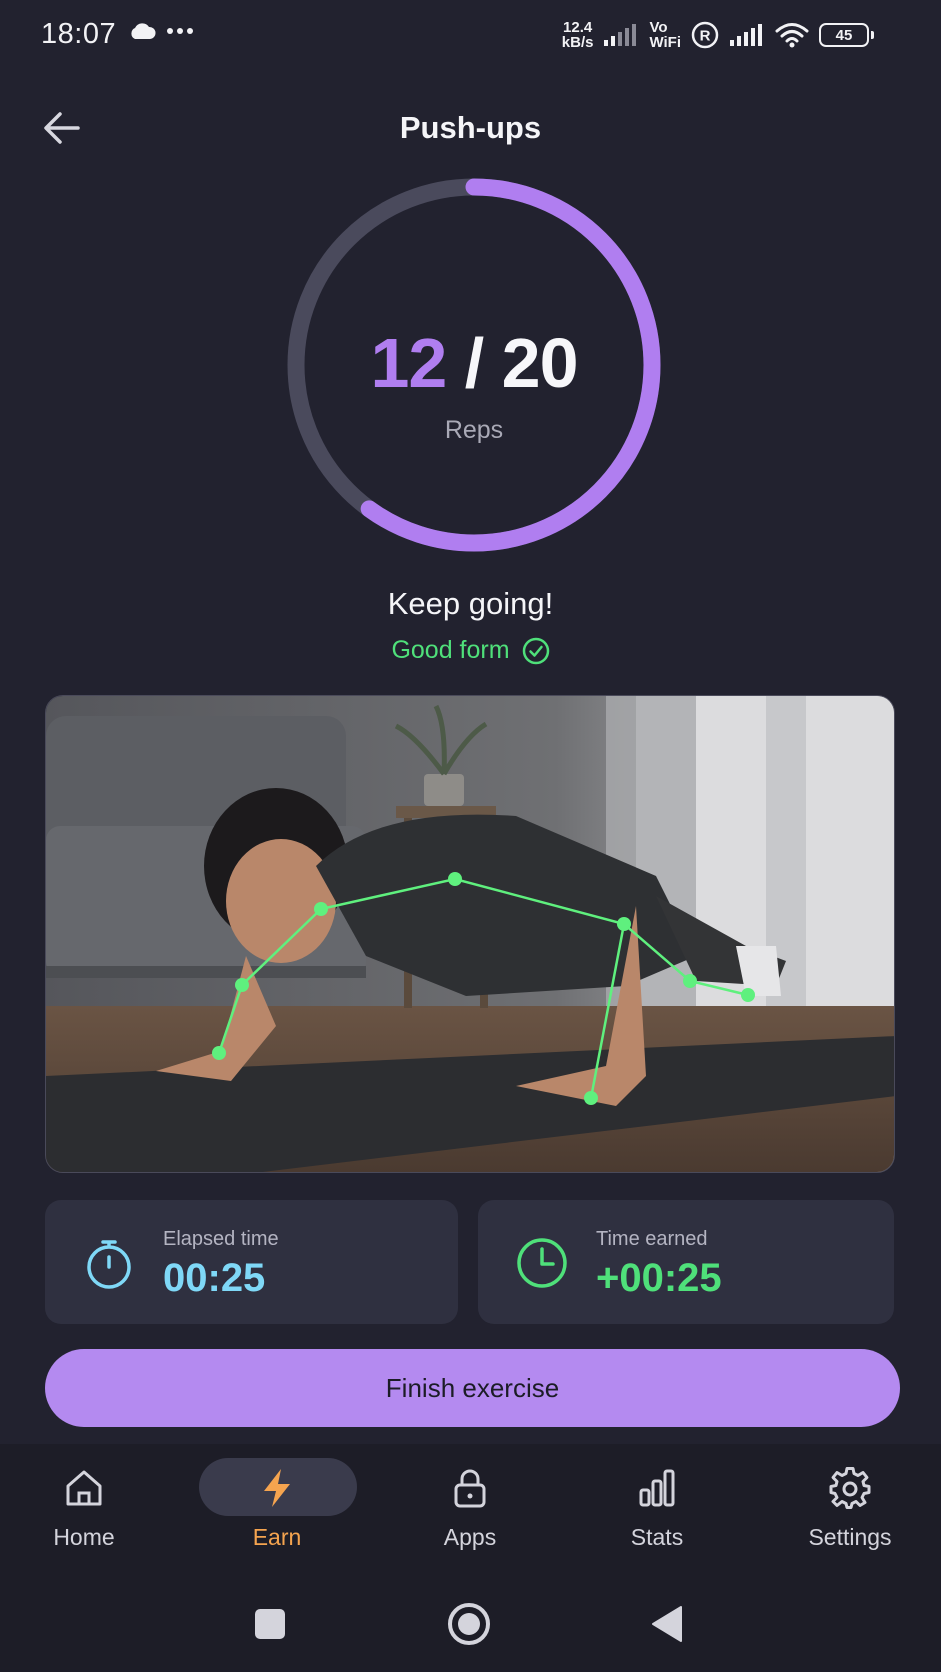  What do you see at coordinates (658, 27) in the screenshot?
I see `vo-label: Vo` at bounding box center [658, 27].